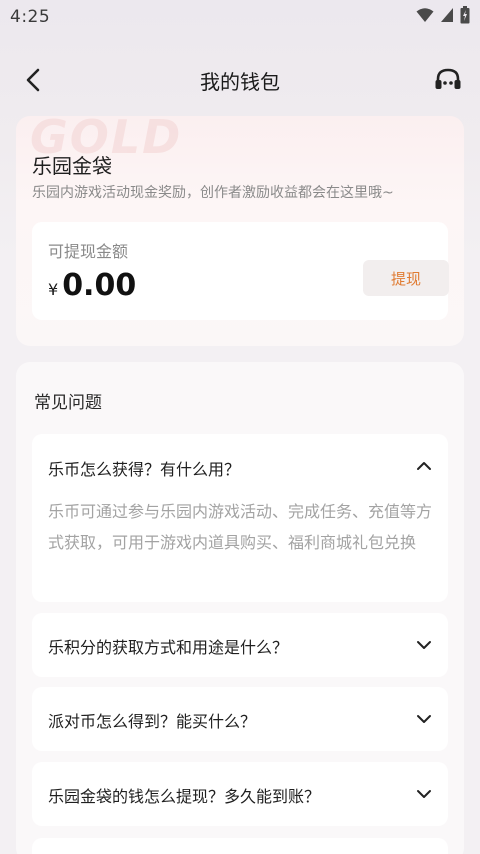  Describe the element at coordinates (240, 271) in the screenshot. I see `balance-panel: 可提现金额 ¥ 0.00 提现` at that location.